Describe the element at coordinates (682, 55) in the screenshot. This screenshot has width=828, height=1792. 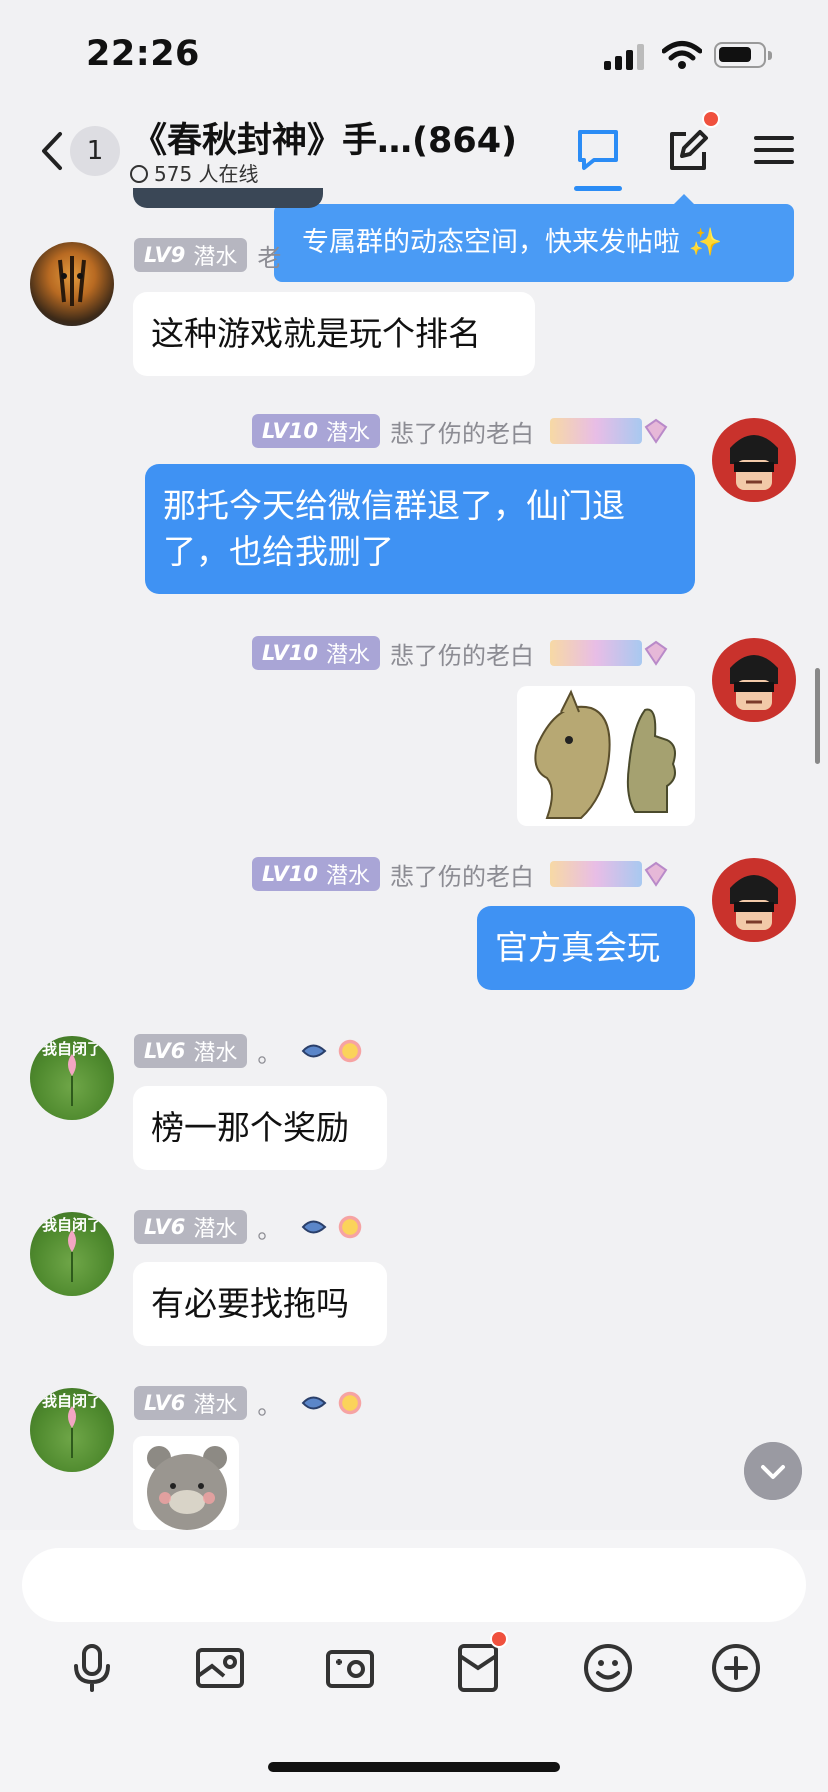
I see `wifi-icon` at that location.